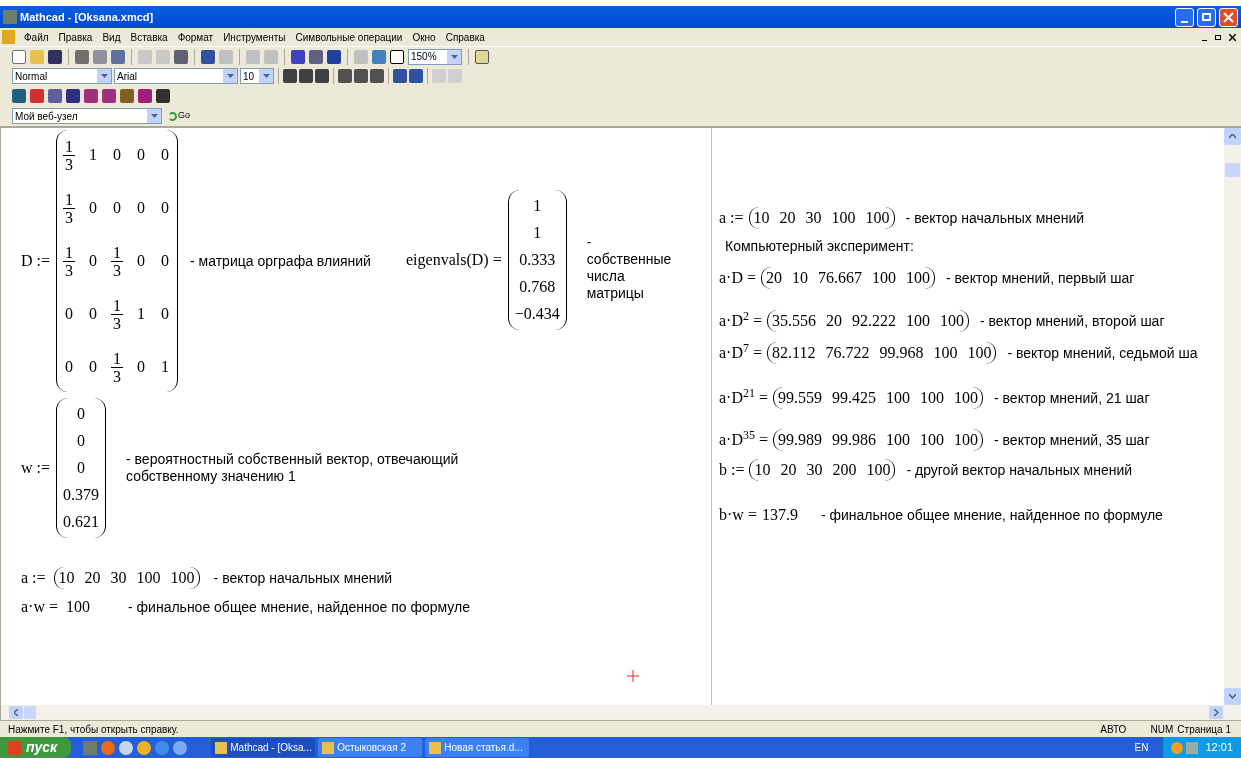 Image resolution: width=1241 pixels, height=758 pixels. Describe the element at coordinates (39, 607) in the screenshot. I see `math-expression: a·w =` at that location.